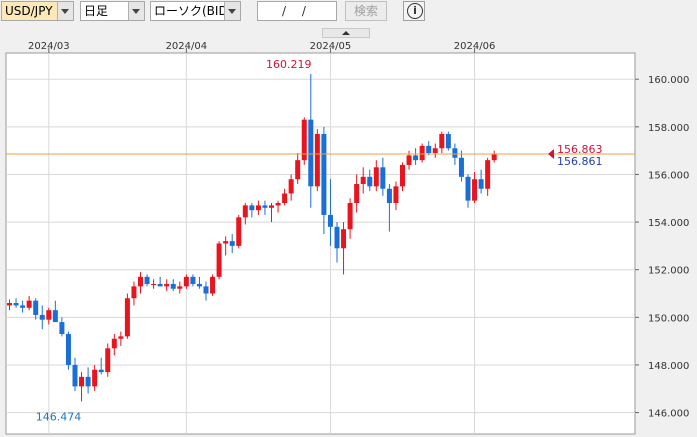 This screenshot has width=697, height=437. What do you see at coordinates (49, 46) in the screenshot?
I see `x-tick-label: 2024/03` at bounding box center [49, 46].